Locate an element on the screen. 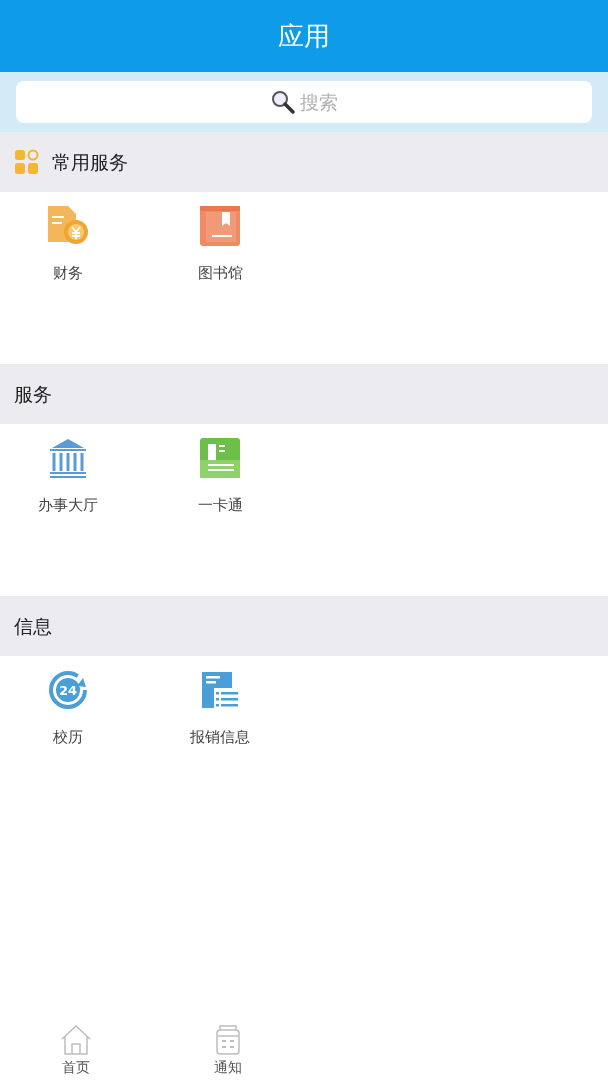 The image size is (608, 1080). page-title: 应用 is located at coordinates (304, 36).